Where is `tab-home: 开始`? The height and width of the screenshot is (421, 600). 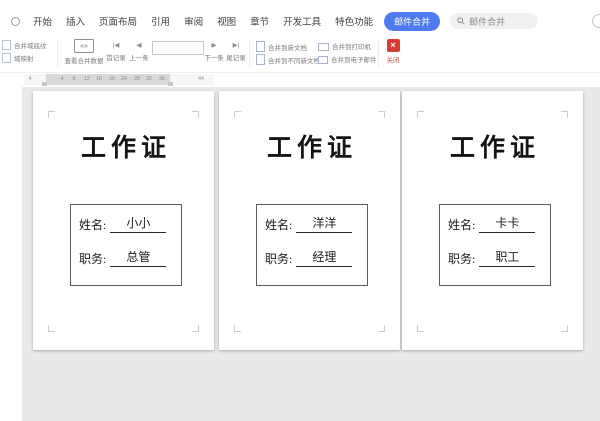
tab-home: 开始 is located at coordinates (42, 21).